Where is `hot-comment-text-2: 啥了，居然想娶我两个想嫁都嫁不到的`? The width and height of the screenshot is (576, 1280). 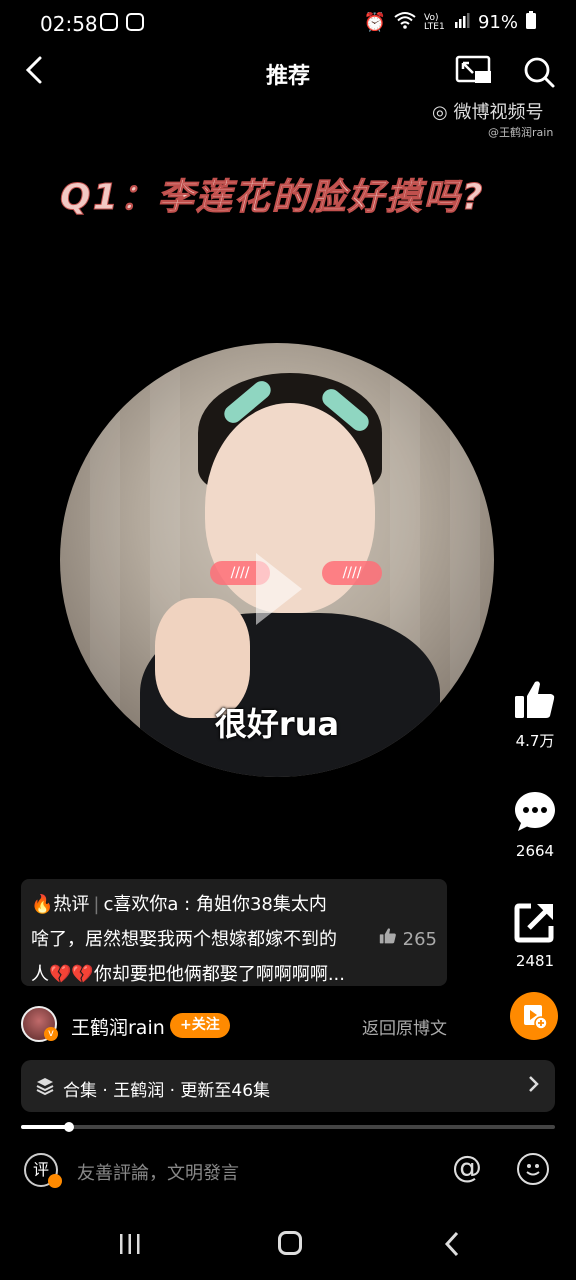 hot-comment-text-2: 啥了，居然想娶我两个想嫁都嫁不到的 is located at coordinates (184, 939).